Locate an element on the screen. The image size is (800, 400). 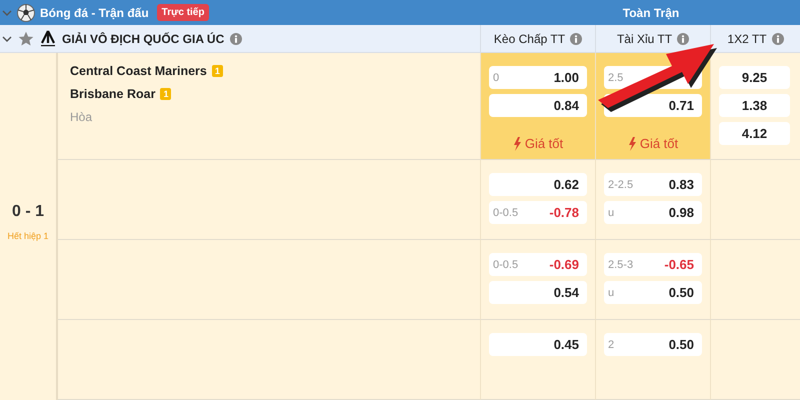
odds-value: -0.78 is located at coordinates (564, 212).